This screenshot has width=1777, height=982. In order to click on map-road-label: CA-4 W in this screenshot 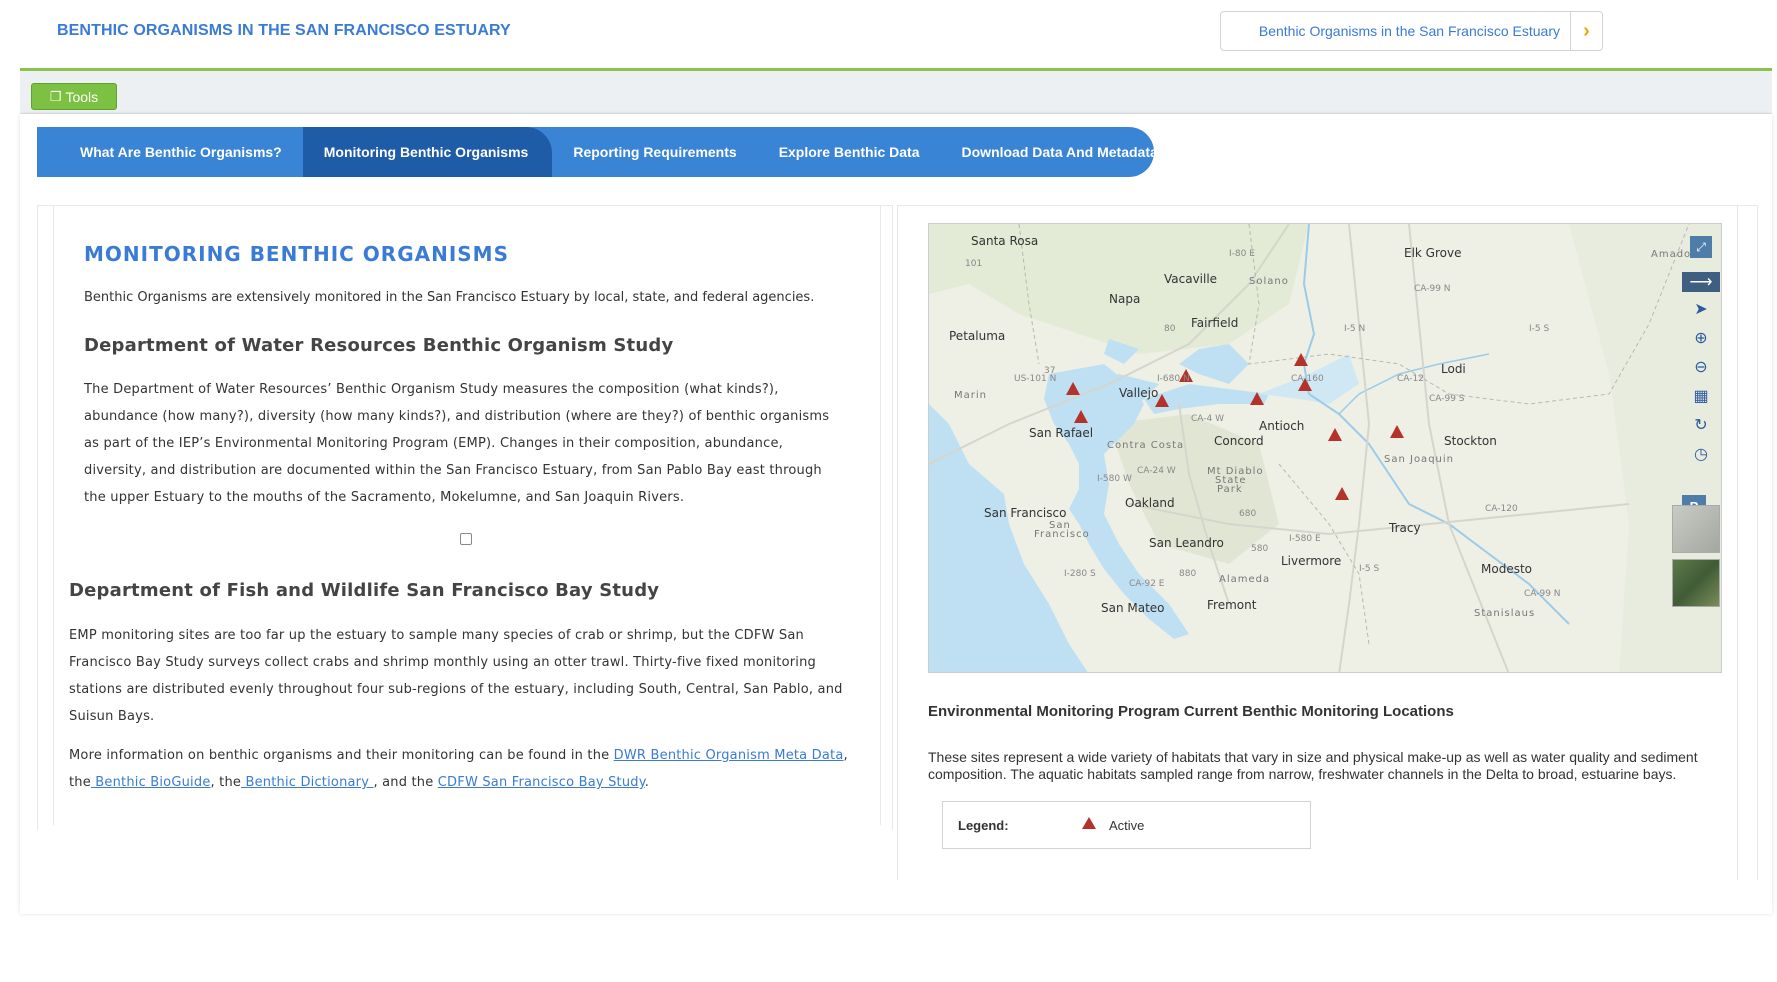, I will do `click(1207, 419)`.